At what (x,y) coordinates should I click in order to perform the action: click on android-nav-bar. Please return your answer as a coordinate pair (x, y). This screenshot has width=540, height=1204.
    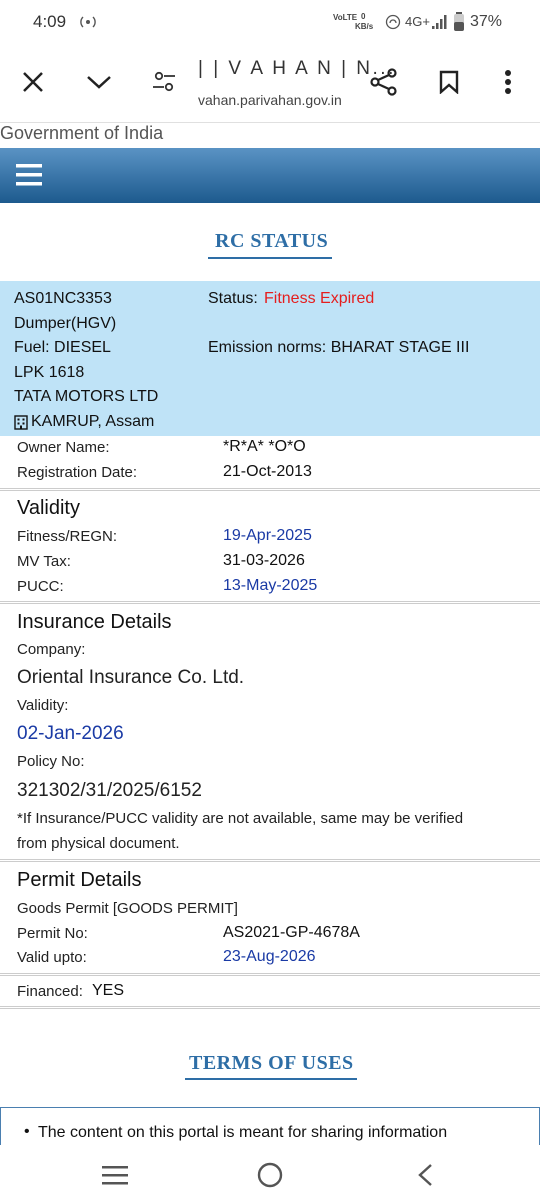
    Looking at the image, I should click on (270, 1174).